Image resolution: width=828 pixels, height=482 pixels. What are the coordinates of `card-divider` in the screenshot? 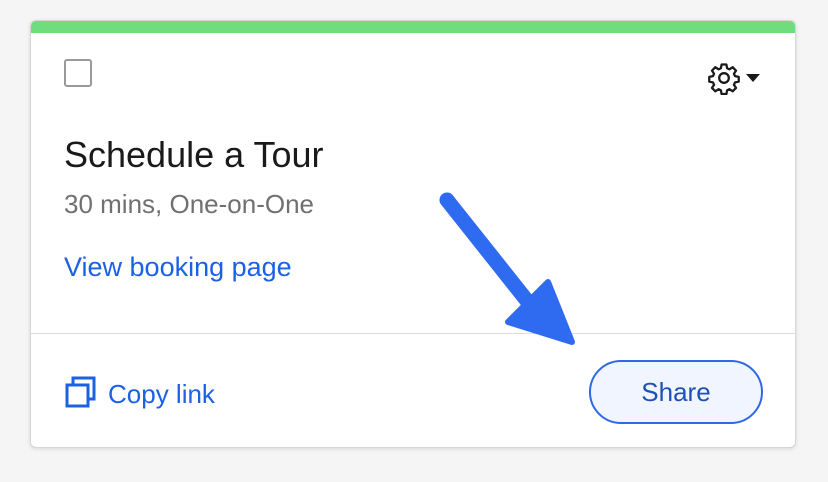 It's located at (413, 333).